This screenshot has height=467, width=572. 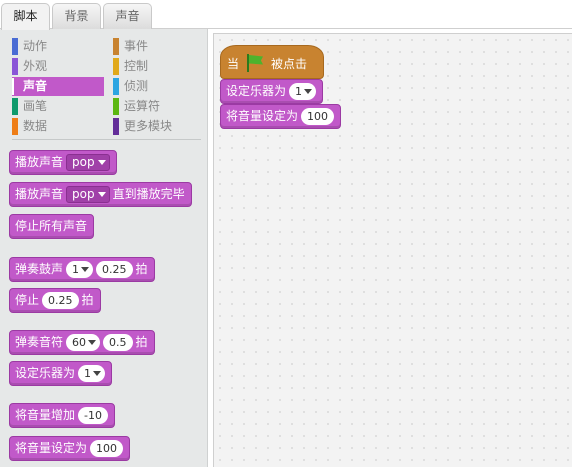 I want to click on block-label: 直到播放完毕, so click(x=148, y=194).